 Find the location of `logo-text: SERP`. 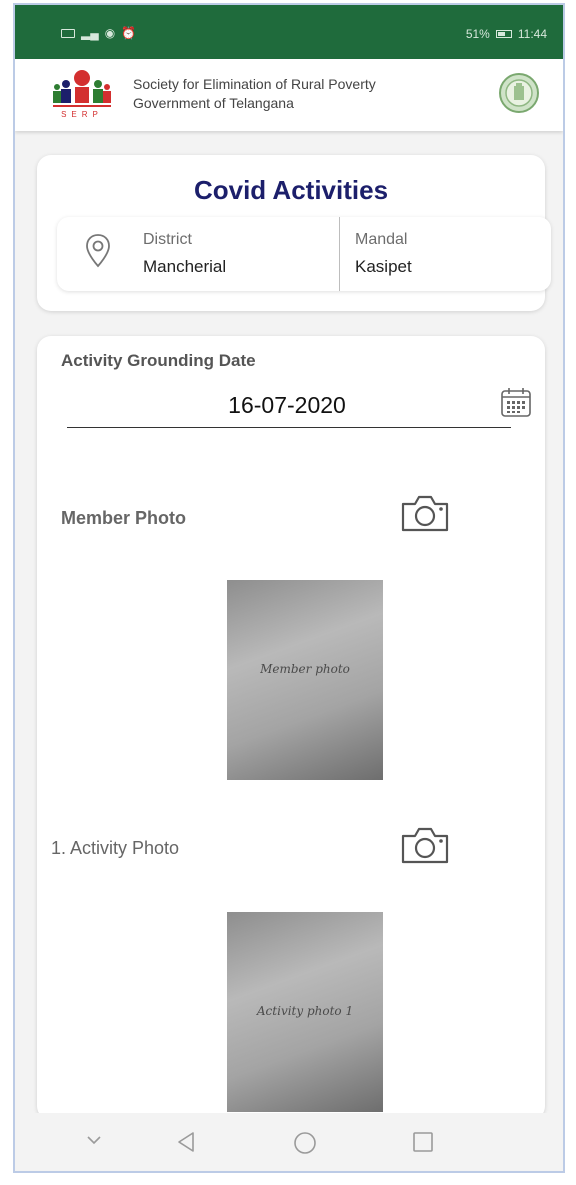

logo-text: SERP is located at coordinates (82, 114).